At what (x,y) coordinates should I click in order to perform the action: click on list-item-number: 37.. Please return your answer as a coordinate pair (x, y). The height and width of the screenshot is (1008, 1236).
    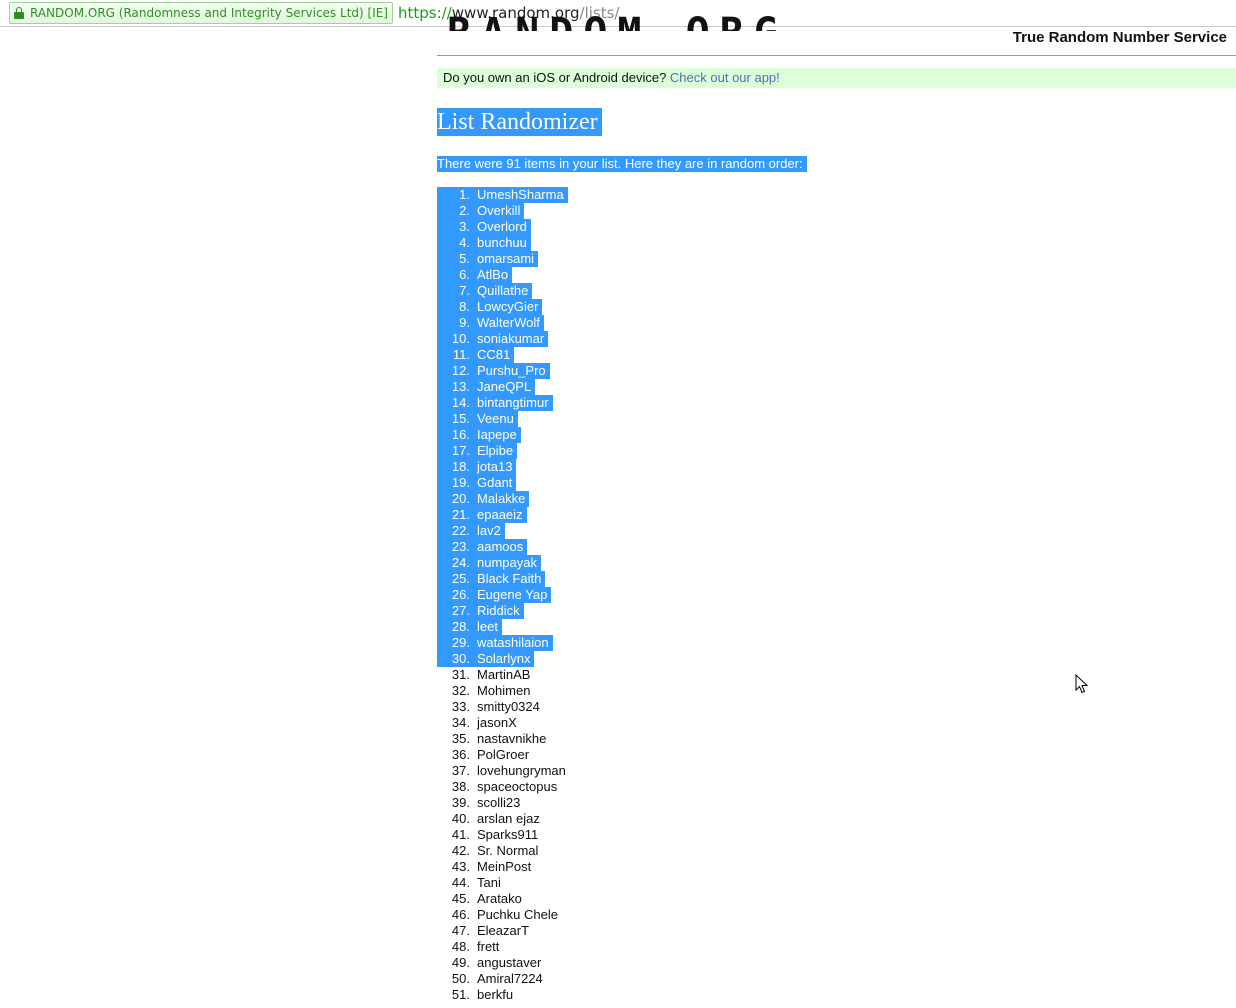
    Looking at the image, I should click on (460, 770).